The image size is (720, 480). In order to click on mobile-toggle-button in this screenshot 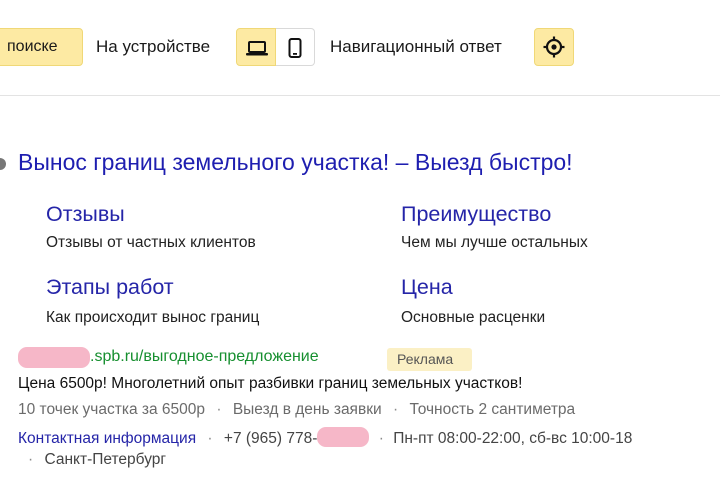, I will do `click(295, 47)`.